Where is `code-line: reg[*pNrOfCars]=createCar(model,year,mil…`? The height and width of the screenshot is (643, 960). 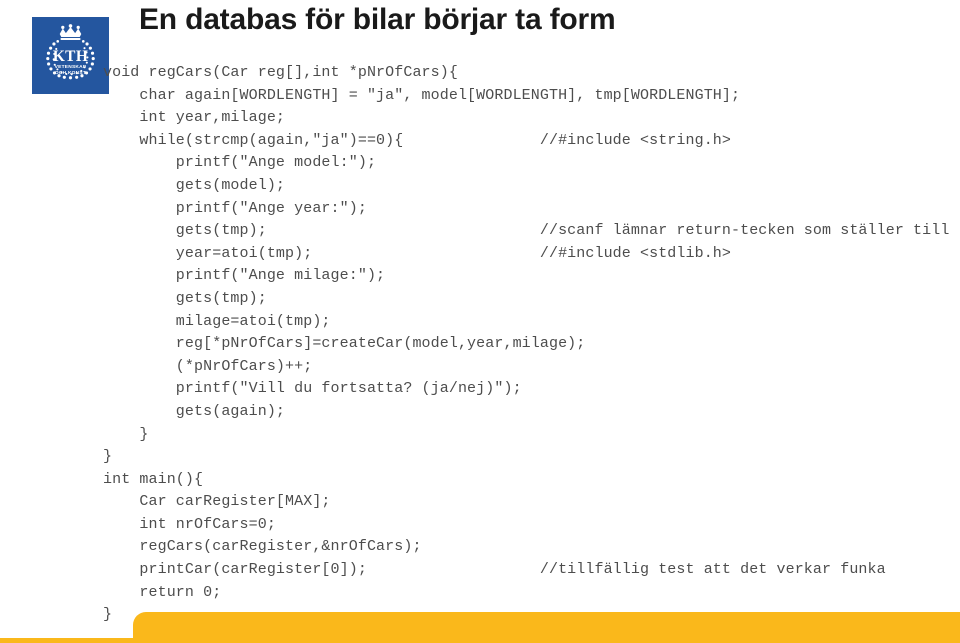 code-line: reg[*pNrOfCars]=createCar(model,year,mil… is located at coordinates (344, 344).